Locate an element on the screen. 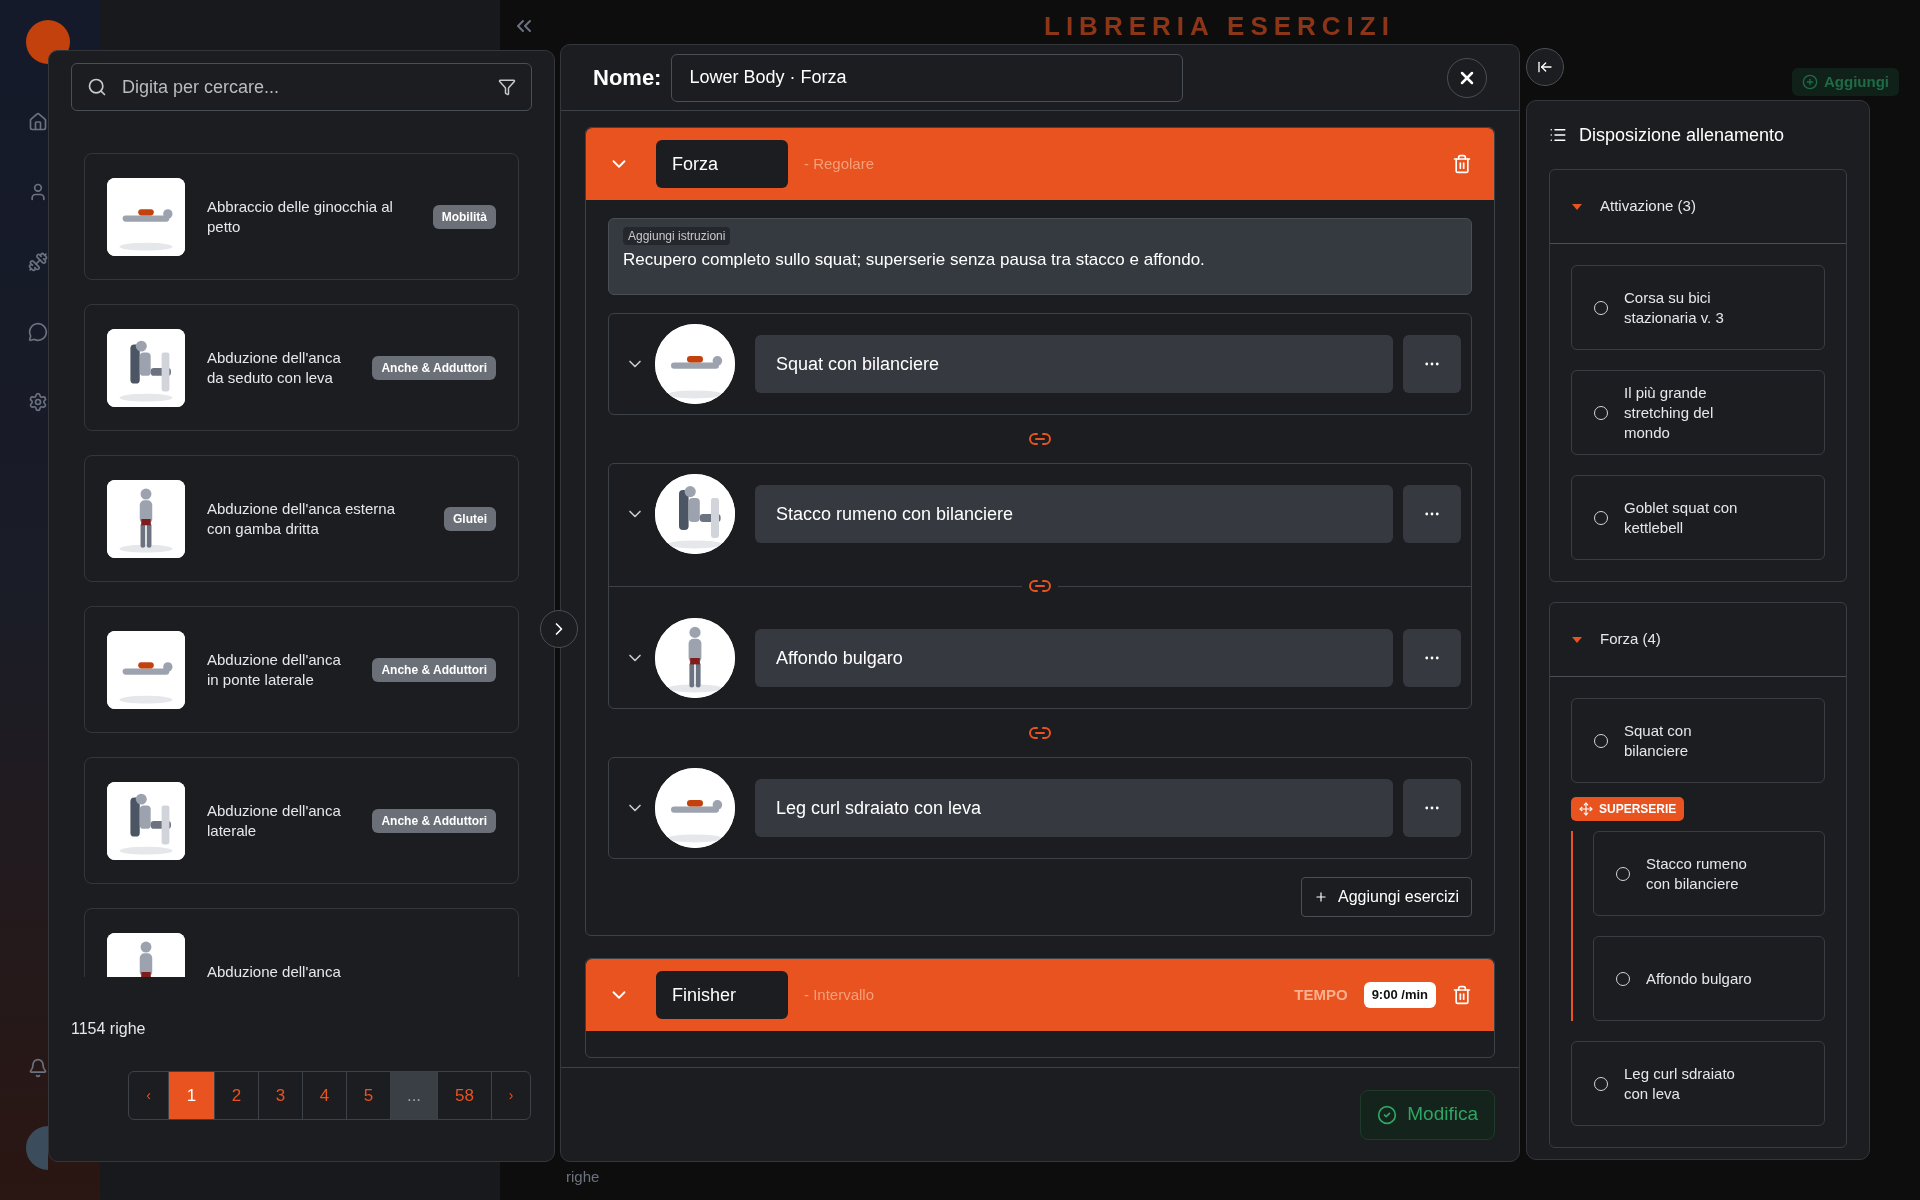 The width and height of the screenshot is (1920, 1200). exercise-name: Abduzione dell'anca da seduto con leva is located at coordinates (274, 367).